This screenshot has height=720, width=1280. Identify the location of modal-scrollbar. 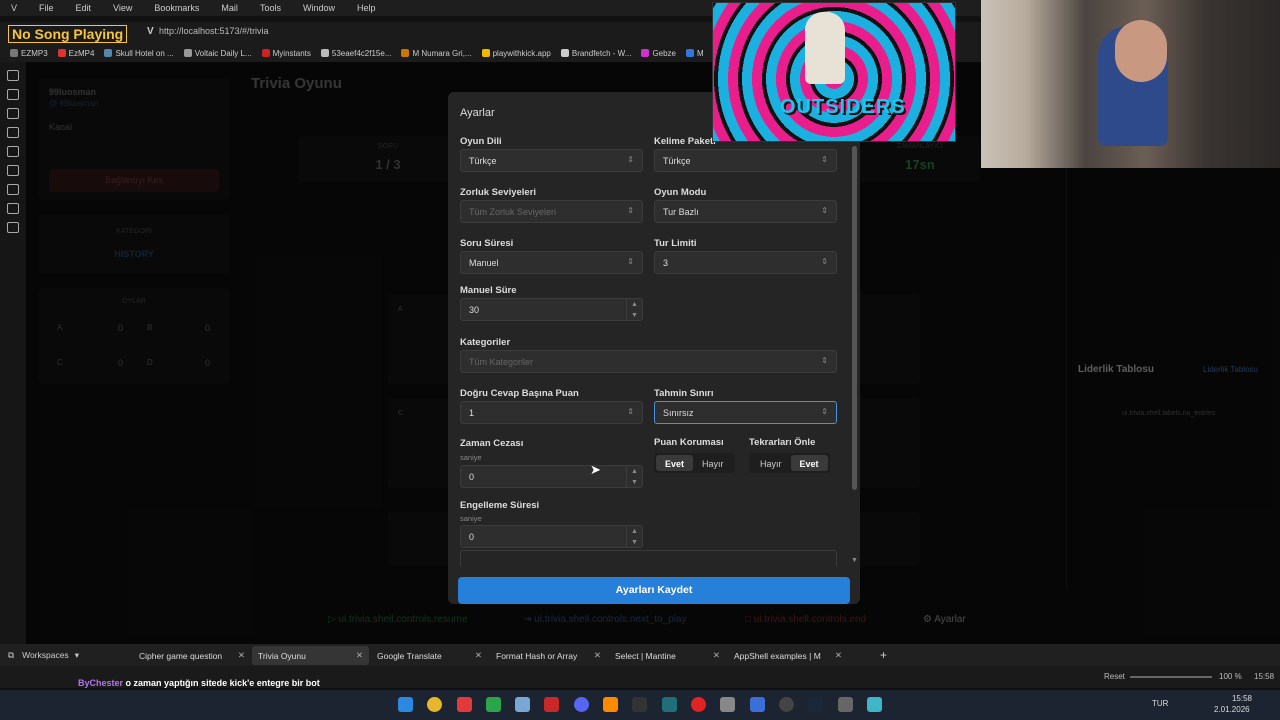
(854, 318).